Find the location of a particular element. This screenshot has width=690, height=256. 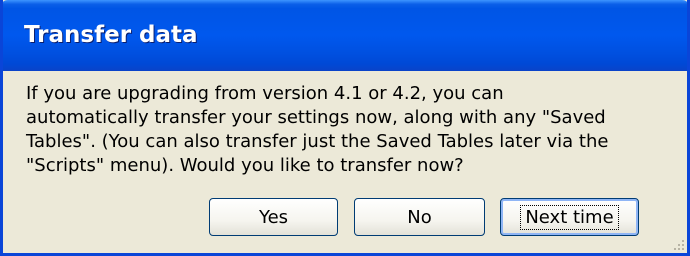

yes-button-label: Yes is located at coordinates (273, 217).